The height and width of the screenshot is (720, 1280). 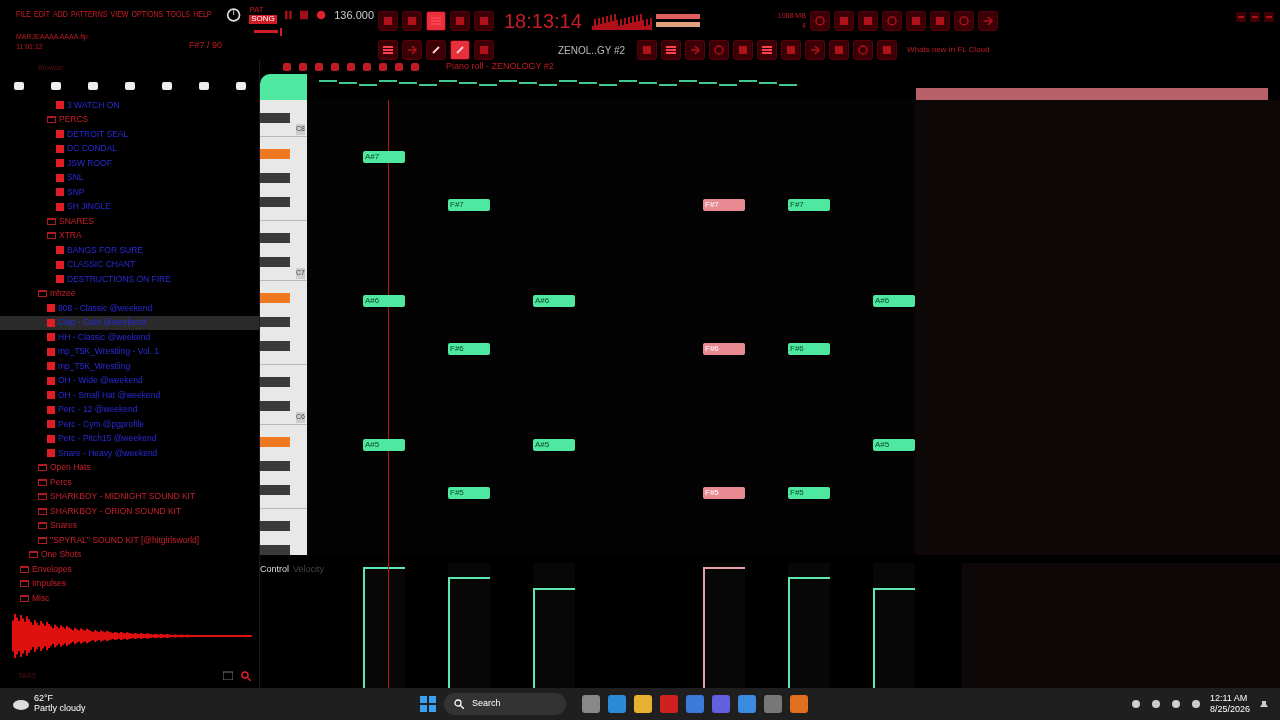 What do you see at coordinates (178, 15) in the screenshot?
I see `menu-item: TOOLS` at bounding box center [178, 15].